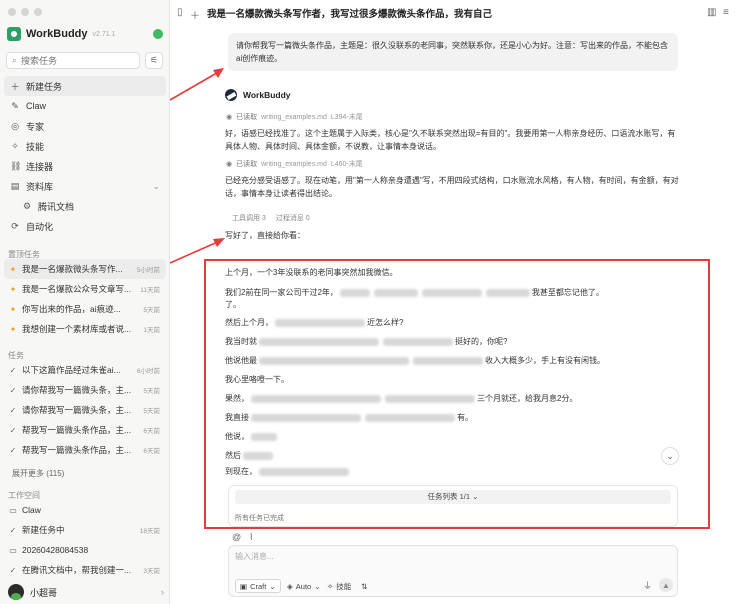  I want to click on composer: ▣Craft⌄ ◈Auto⌄ ✧技能 ⇅ ⏚ ▲, so click(453, 571).